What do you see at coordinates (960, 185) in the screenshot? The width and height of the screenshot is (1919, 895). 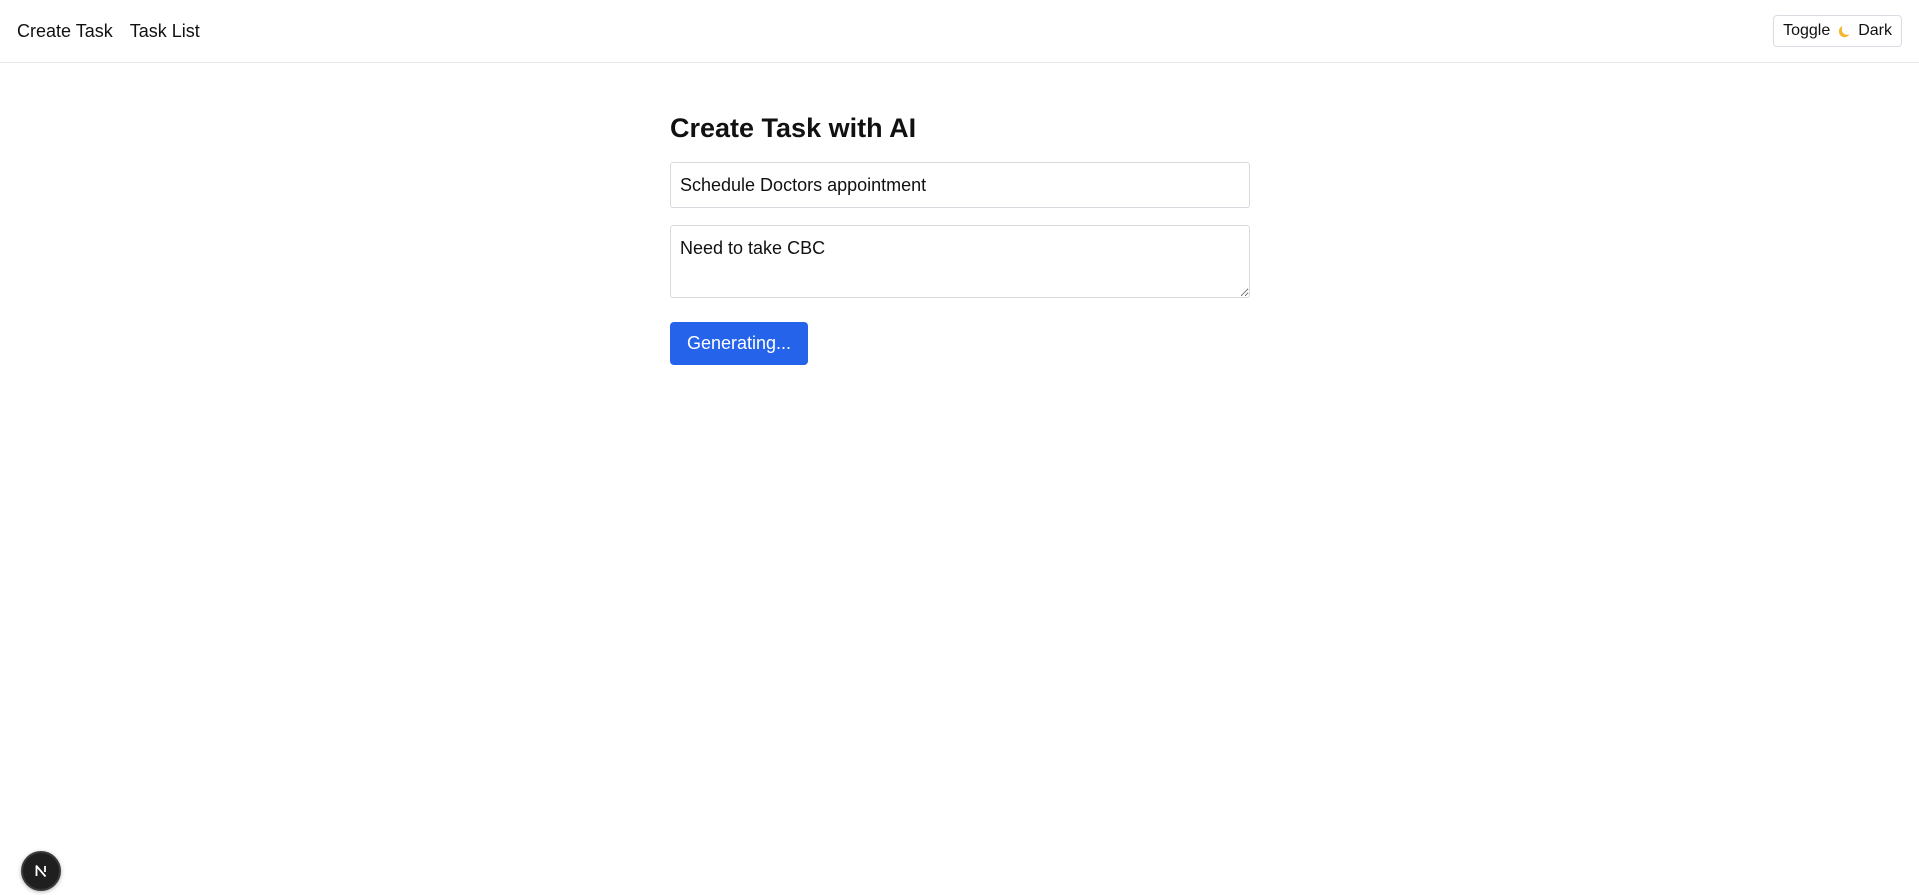 I see `task-title-input` at bounding box center [960, 185].